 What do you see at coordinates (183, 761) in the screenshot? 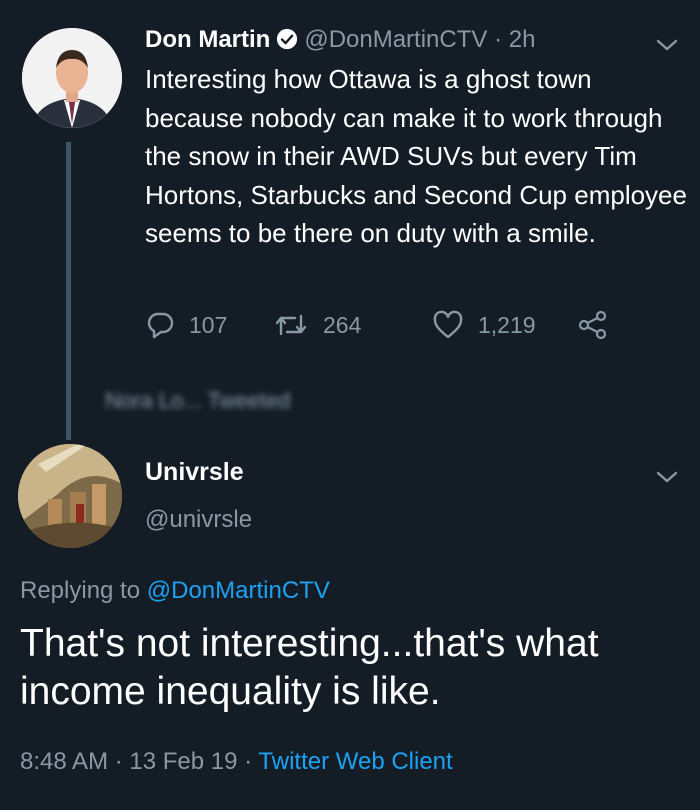
I see `reply-date: 13 Feb 19` at bounding box center [183, 761].